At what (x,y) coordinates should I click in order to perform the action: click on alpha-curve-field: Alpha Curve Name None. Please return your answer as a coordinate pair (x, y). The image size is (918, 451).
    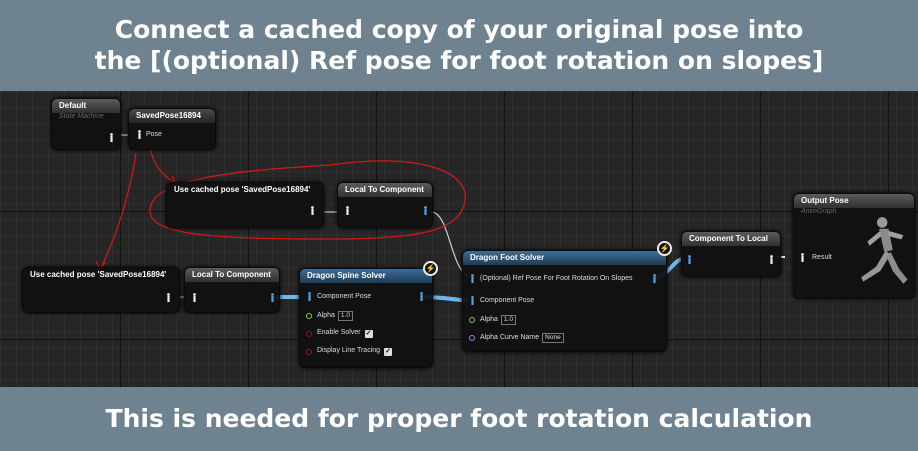
    Looking at the image, I should click on (522, 338).